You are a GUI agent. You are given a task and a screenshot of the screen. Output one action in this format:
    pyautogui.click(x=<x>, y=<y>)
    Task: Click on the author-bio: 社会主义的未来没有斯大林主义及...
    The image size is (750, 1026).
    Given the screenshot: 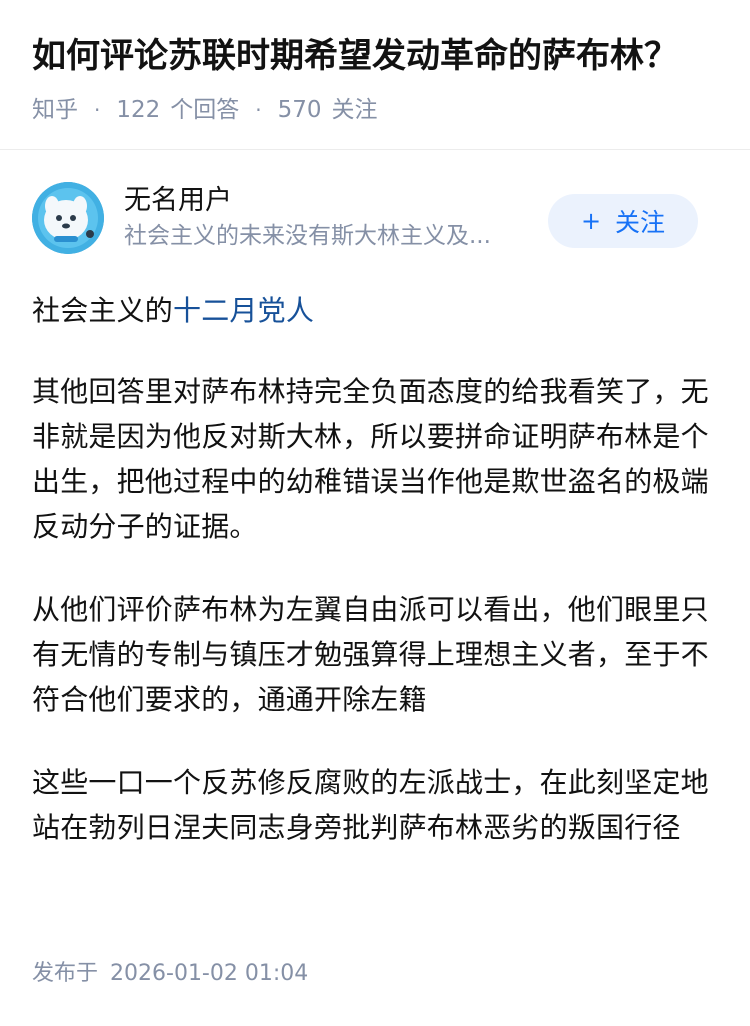 What is the action you would take?
    pyautogui.click(x=307, y=236)
    